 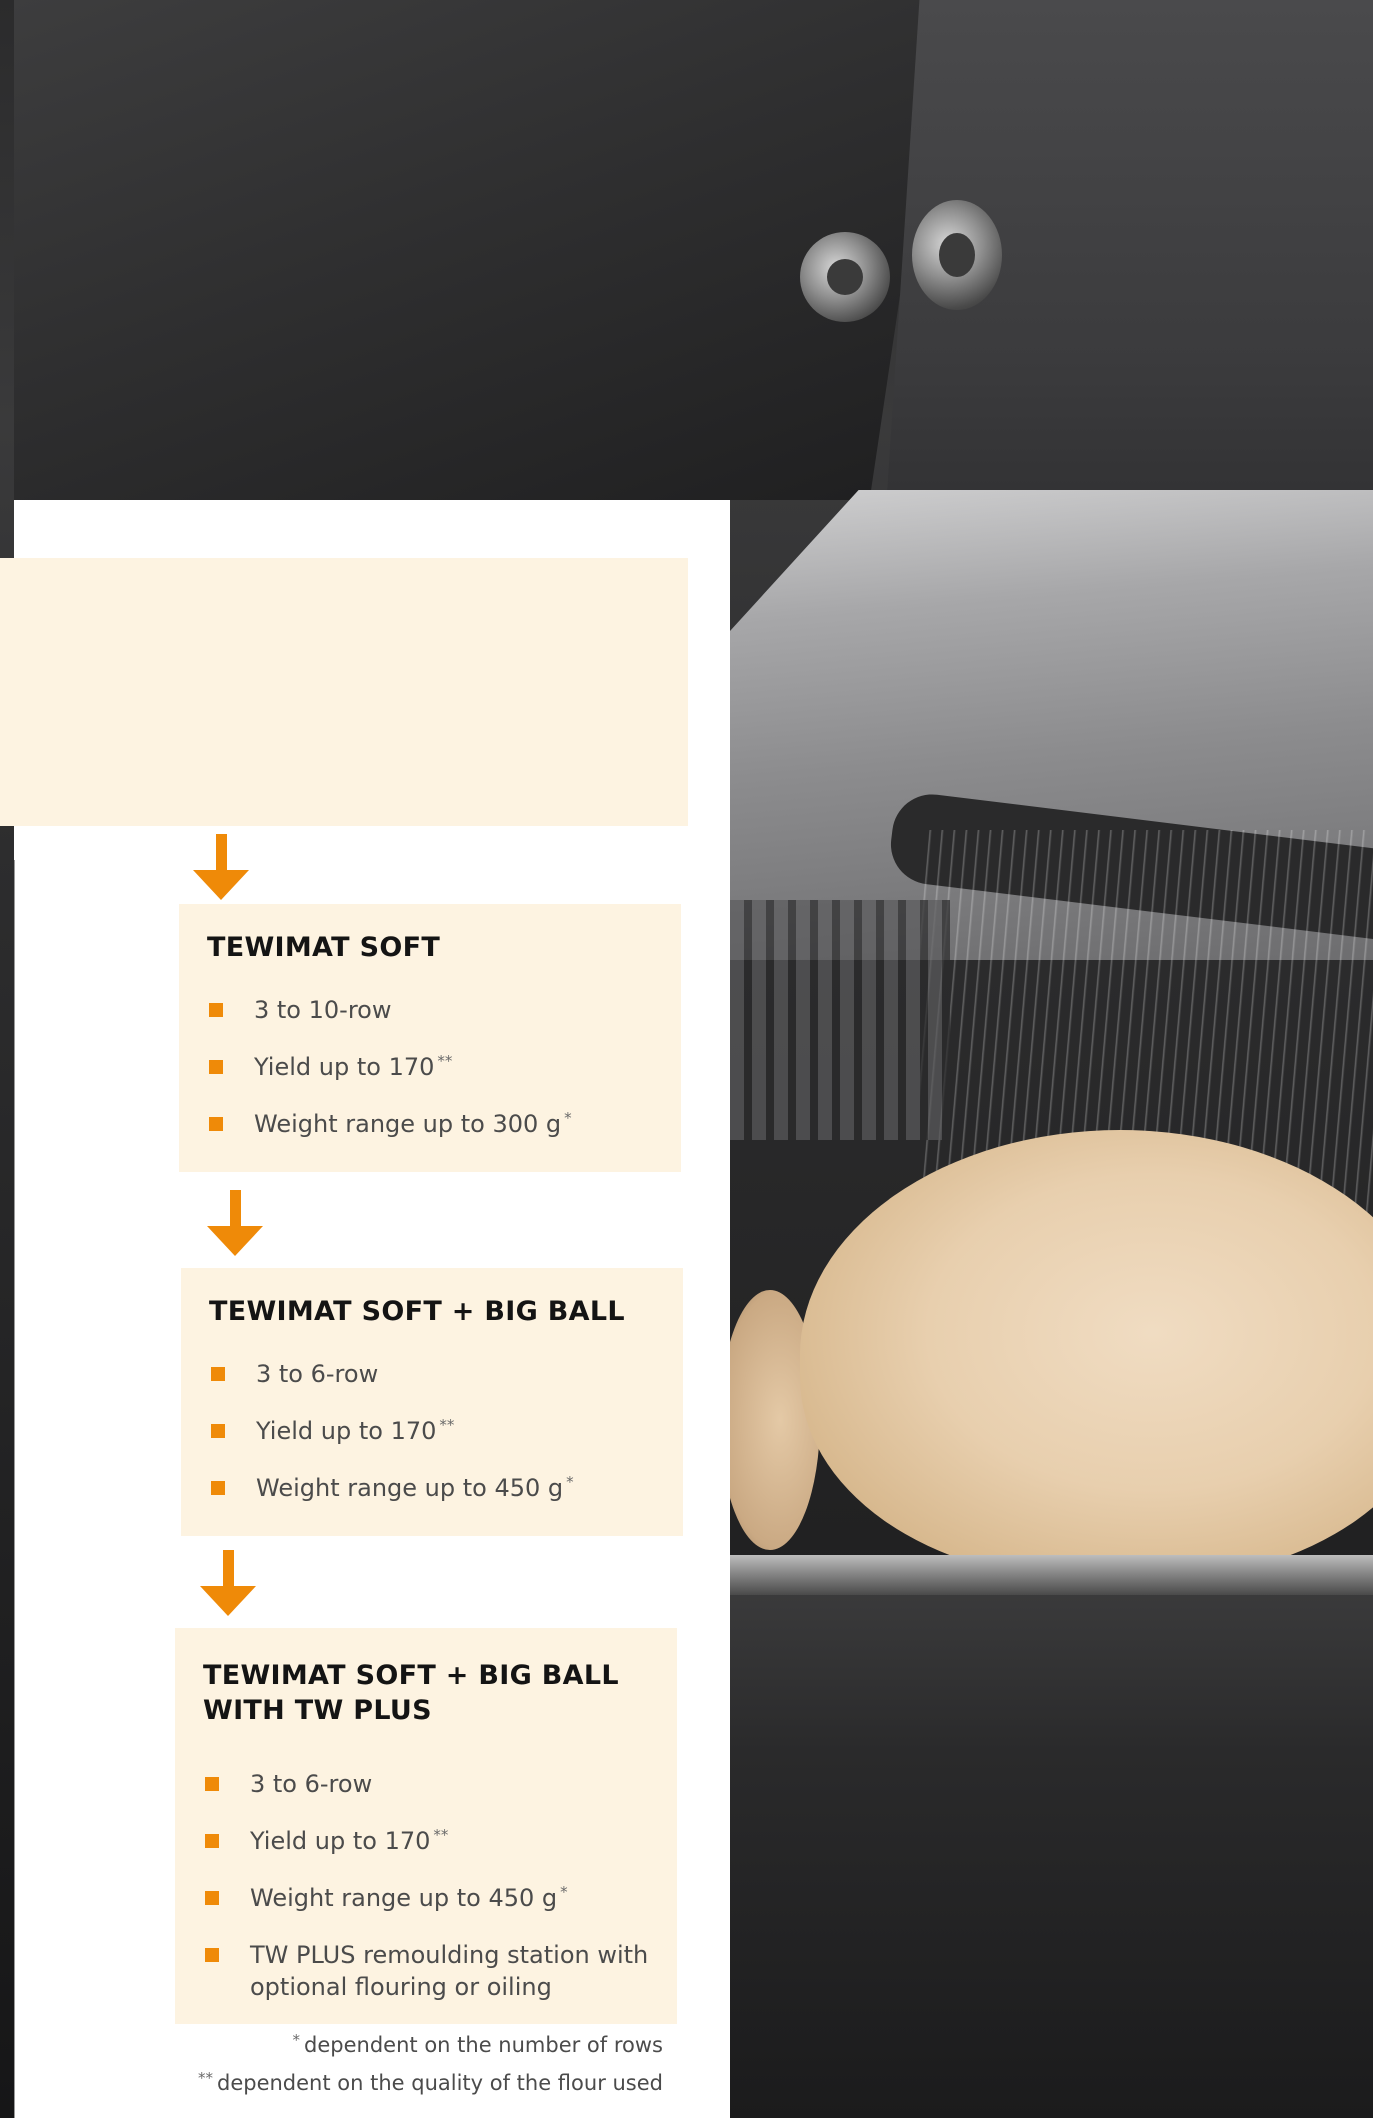 I want to click on card-title: TEWIMAT SOFT, so click(x=432, y=947).